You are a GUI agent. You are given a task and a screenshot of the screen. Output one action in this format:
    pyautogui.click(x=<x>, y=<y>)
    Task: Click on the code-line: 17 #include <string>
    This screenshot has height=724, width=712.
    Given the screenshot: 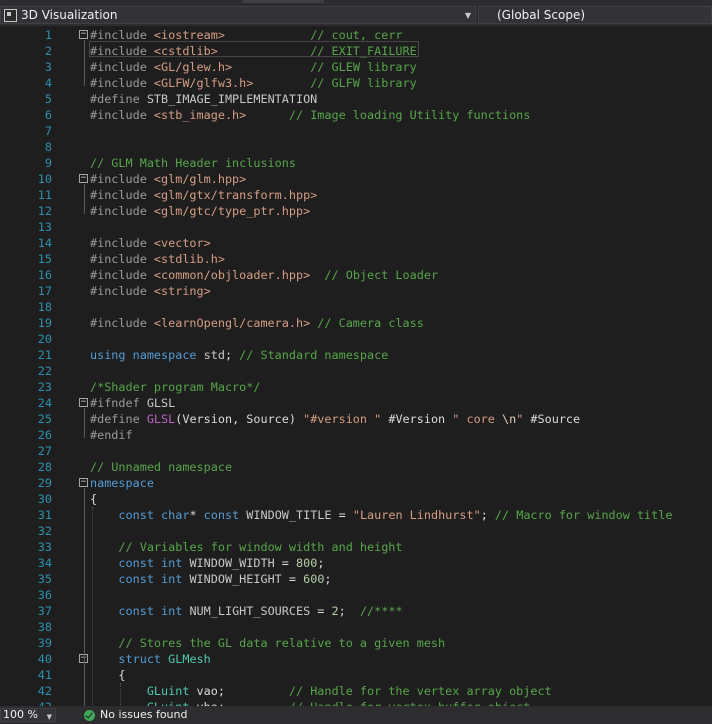 What is the action you would take?
    pyautogui.click(x=356, y=291)
    